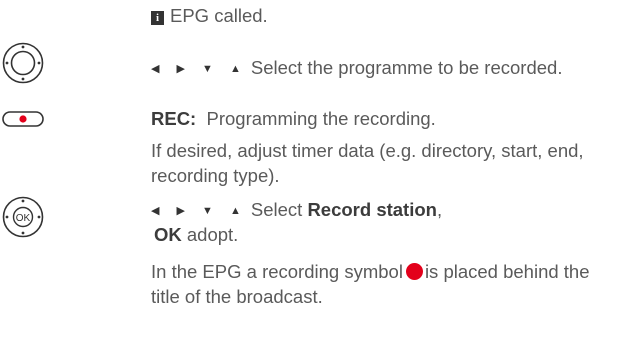 The height and width of the screenshot is (340, 644). I want to click on step-text: Programming the recording., so click(321, 118).